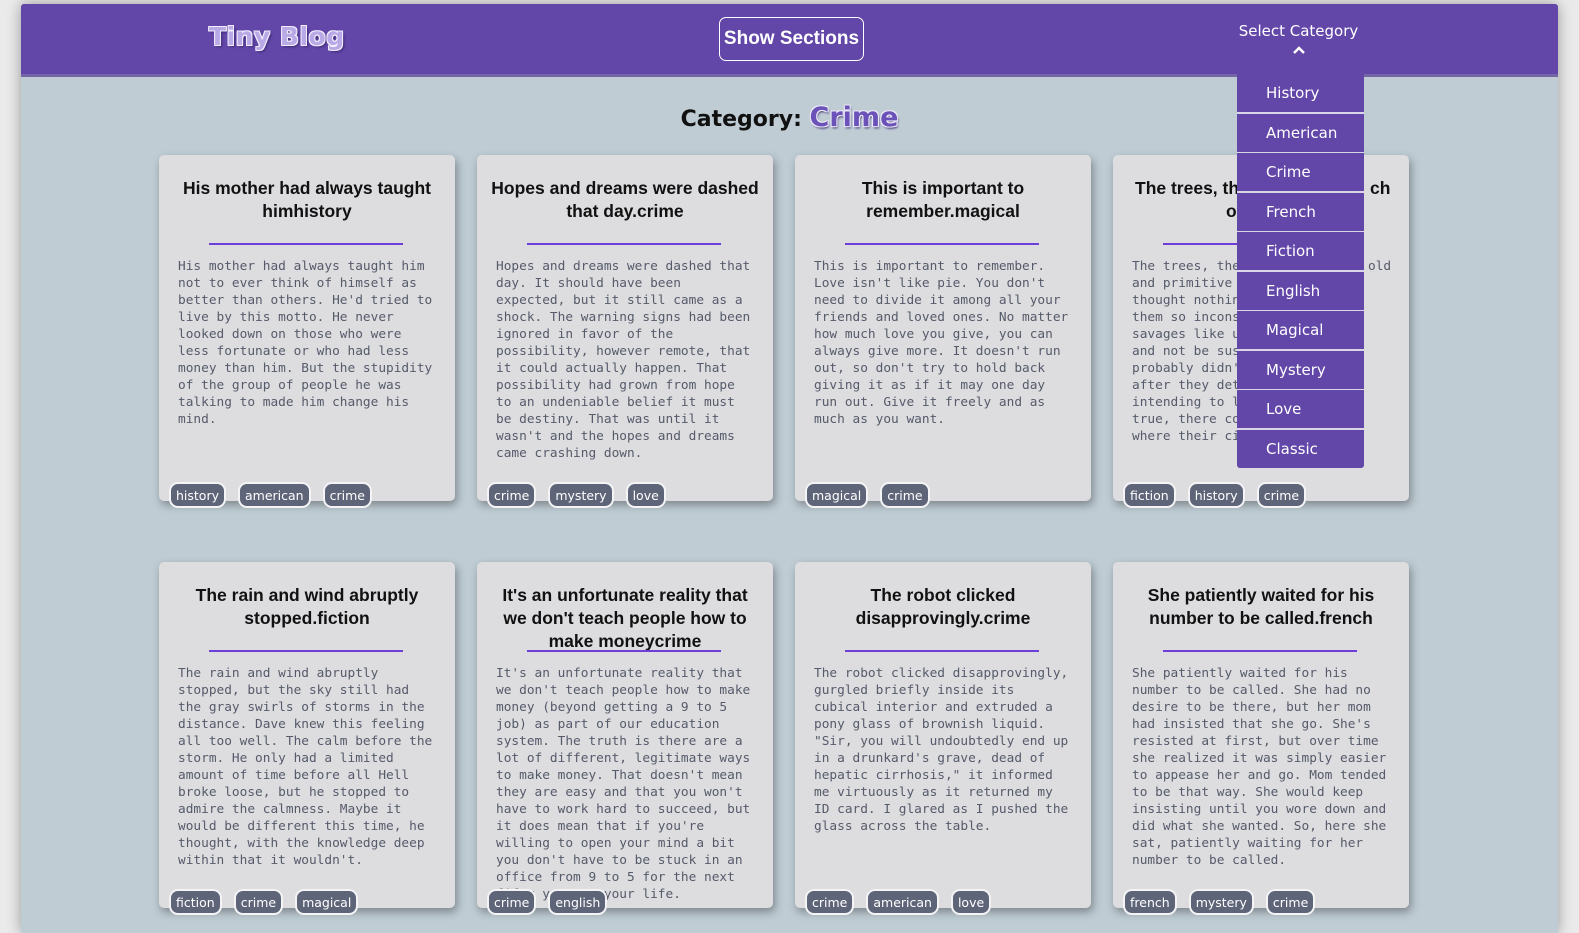 The width and height of the screenshot is (1579, 933). What do you see at coordinates (1231, 211) in the screenshot?
I see `card-title-part: o` at bounding box center [1231, 211].